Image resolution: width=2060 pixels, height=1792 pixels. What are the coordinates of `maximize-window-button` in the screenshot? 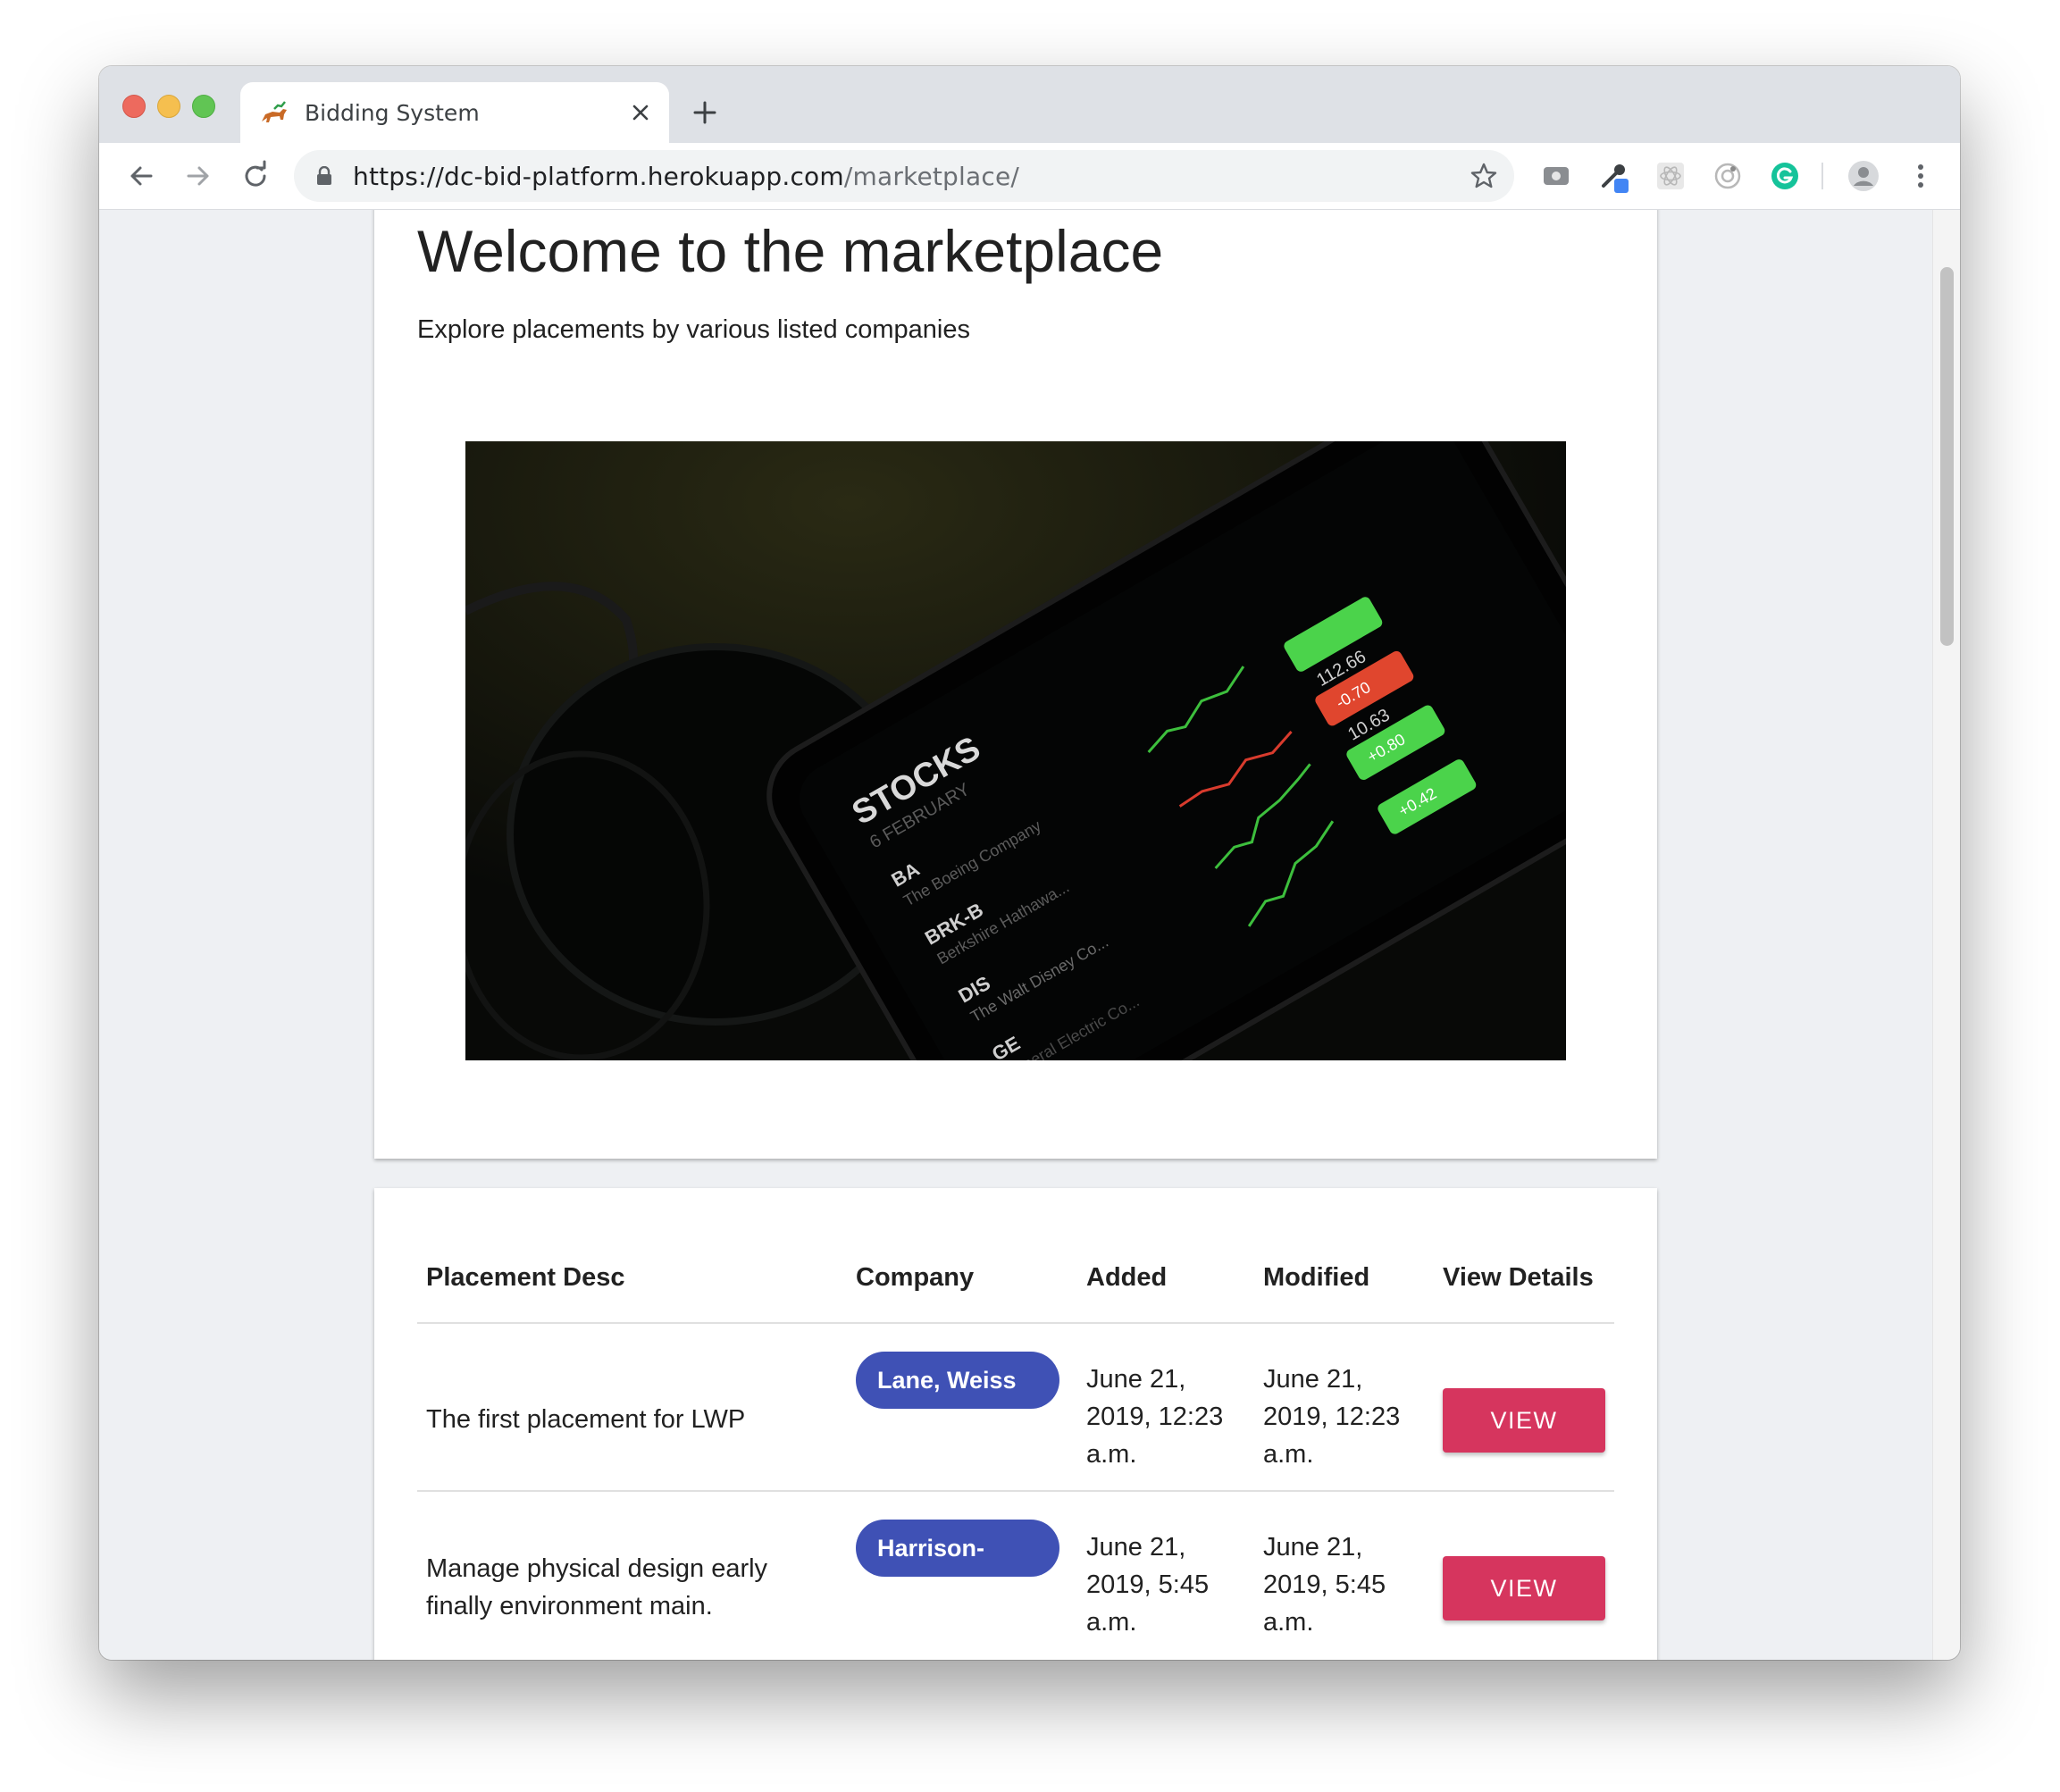 It's located at (204, 106).